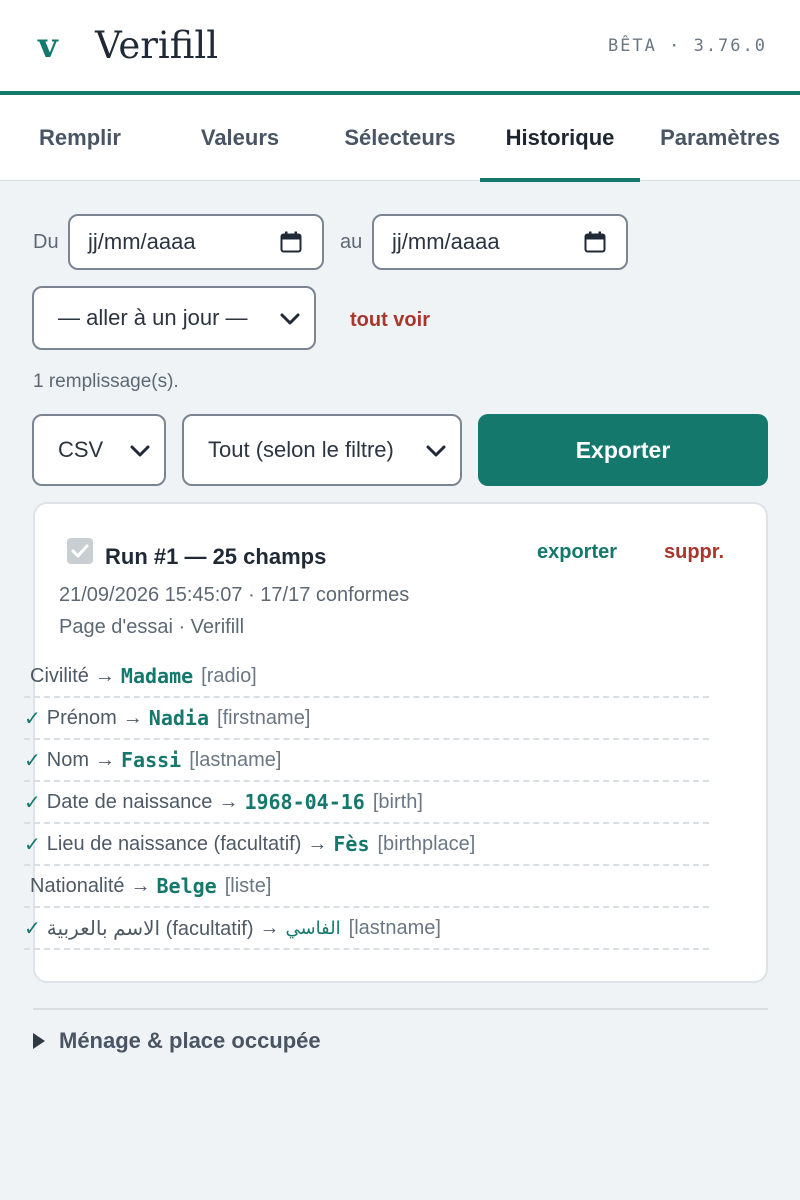  Describe the element at coordinates (560, 138) in the screenshot. I see `tab-historique: Historique` at that location.